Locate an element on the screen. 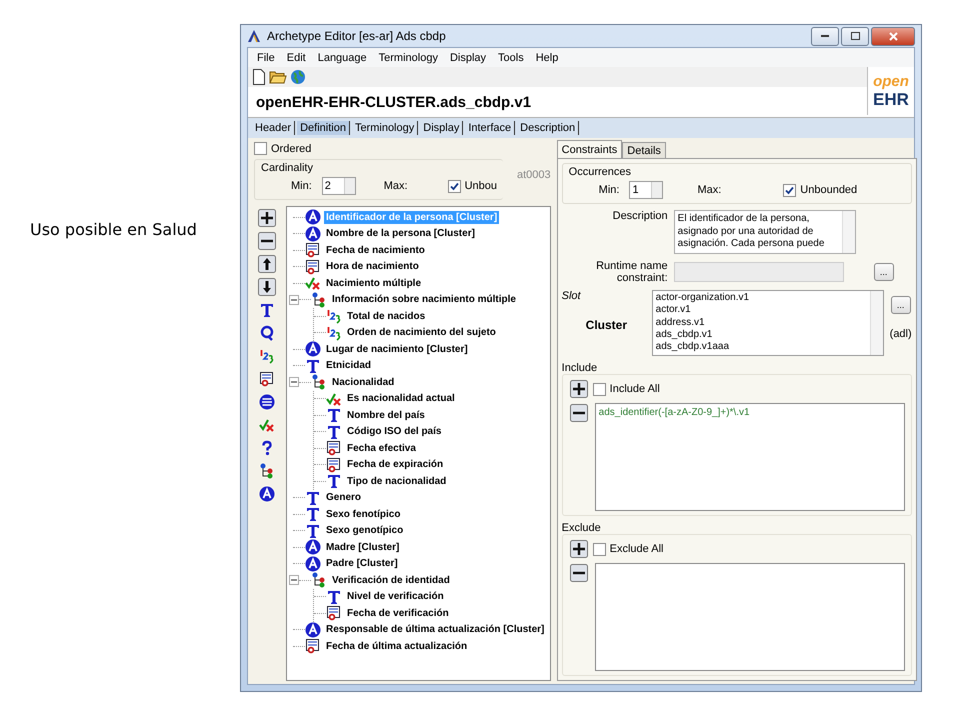 This screenshot has width=960, height=720. open-folder-icon is located at coordinates (278, 77).